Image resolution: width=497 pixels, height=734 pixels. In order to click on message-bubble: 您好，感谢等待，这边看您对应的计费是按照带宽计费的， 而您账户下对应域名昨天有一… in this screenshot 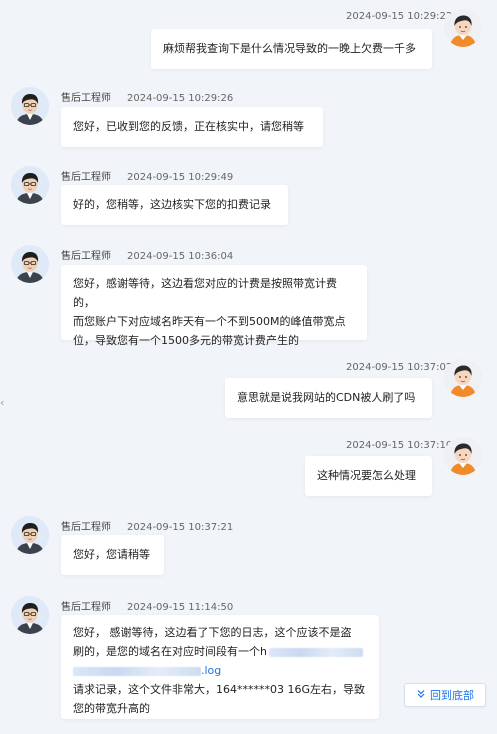, I will do `click(214, 306)`.